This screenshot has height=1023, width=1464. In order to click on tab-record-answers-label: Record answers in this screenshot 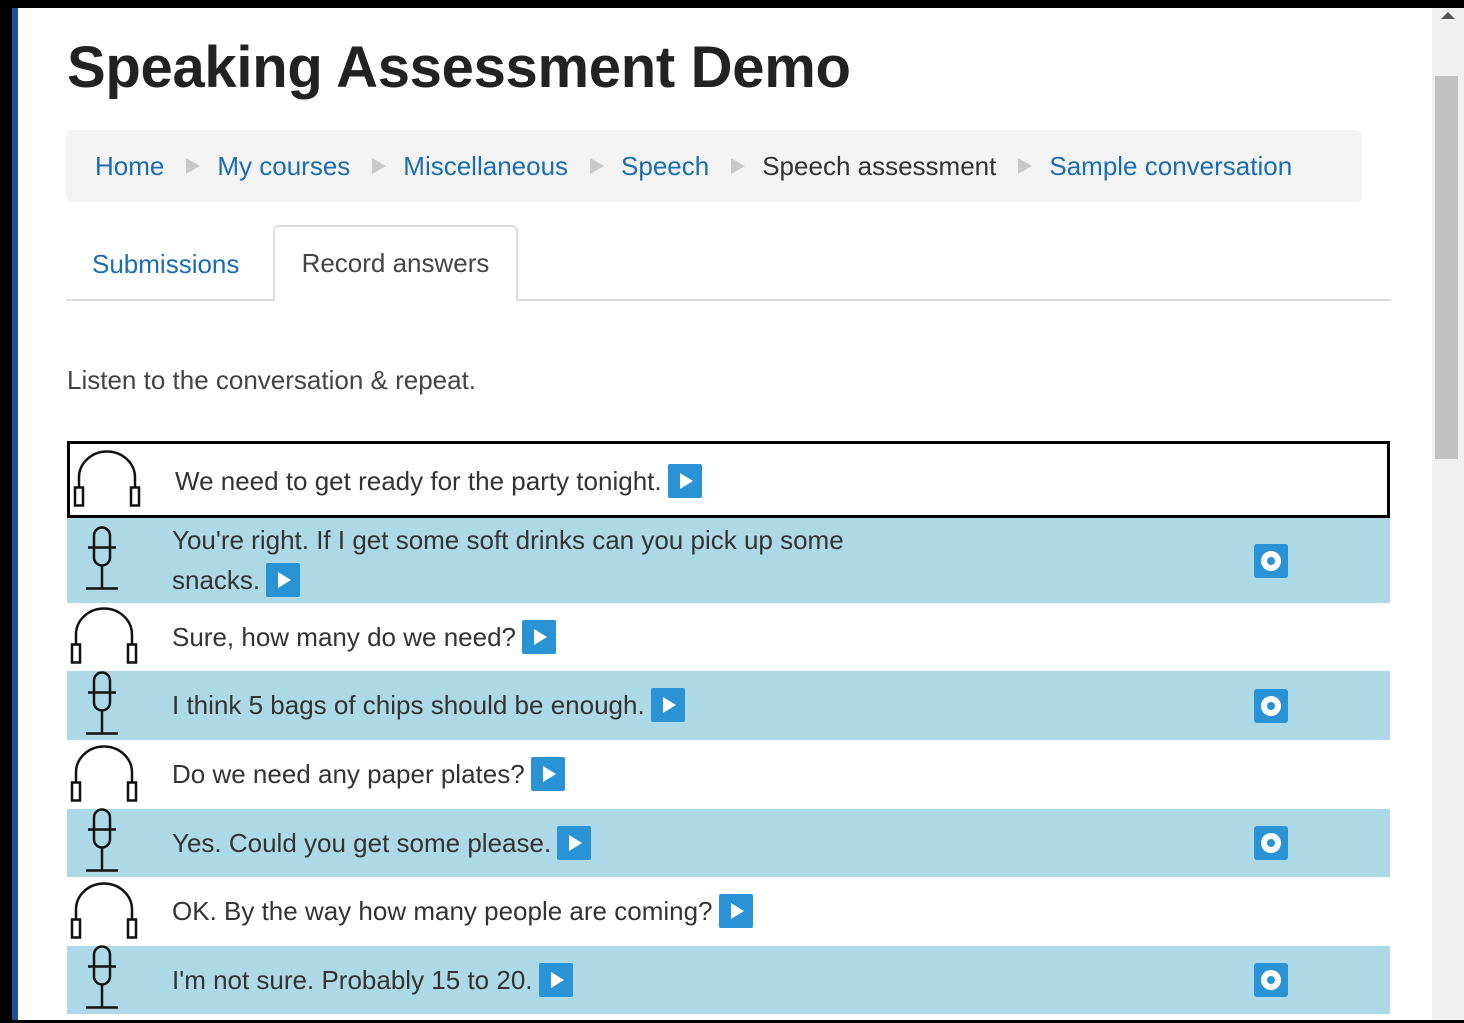, I will do `click(395, 263)`.